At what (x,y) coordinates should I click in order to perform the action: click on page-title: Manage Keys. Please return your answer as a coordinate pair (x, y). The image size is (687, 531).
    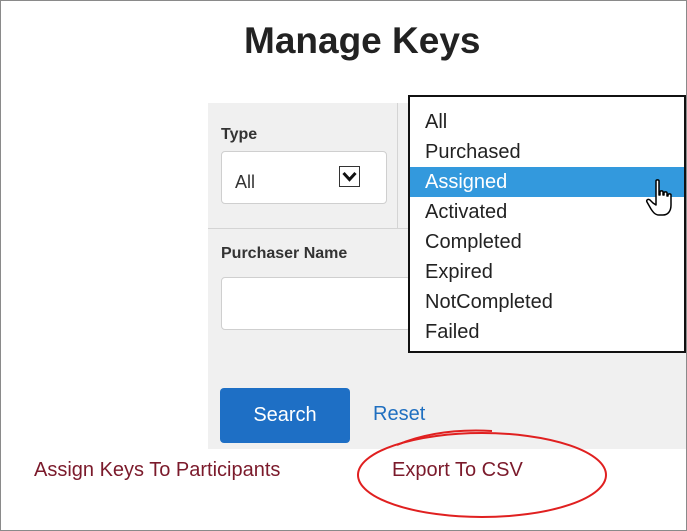
    Looking at the image, I should click on (362, 40).